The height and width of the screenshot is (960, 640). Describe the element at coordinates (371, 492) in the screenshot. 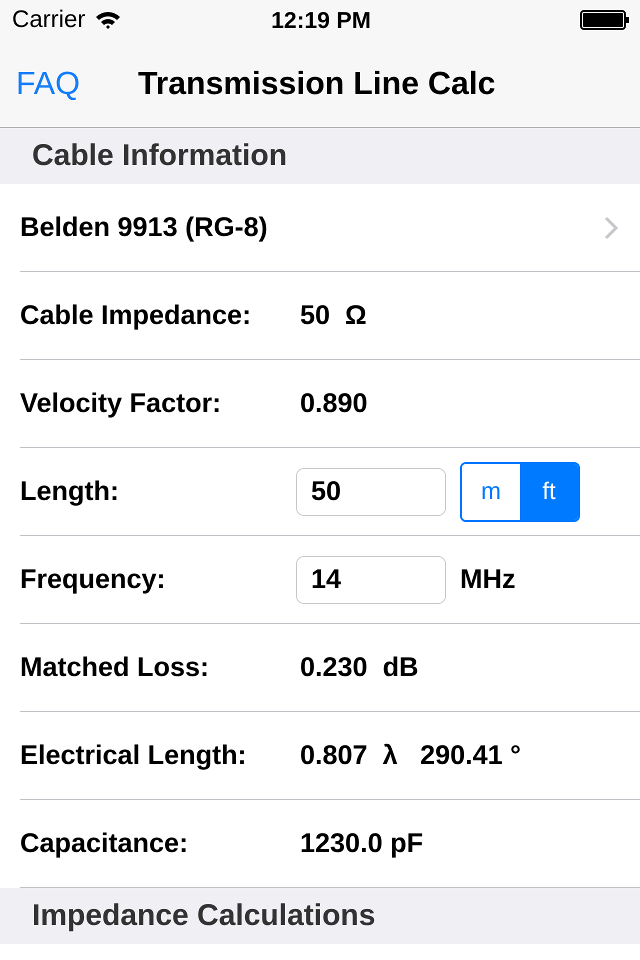

I see `input-field: 50` at that location.